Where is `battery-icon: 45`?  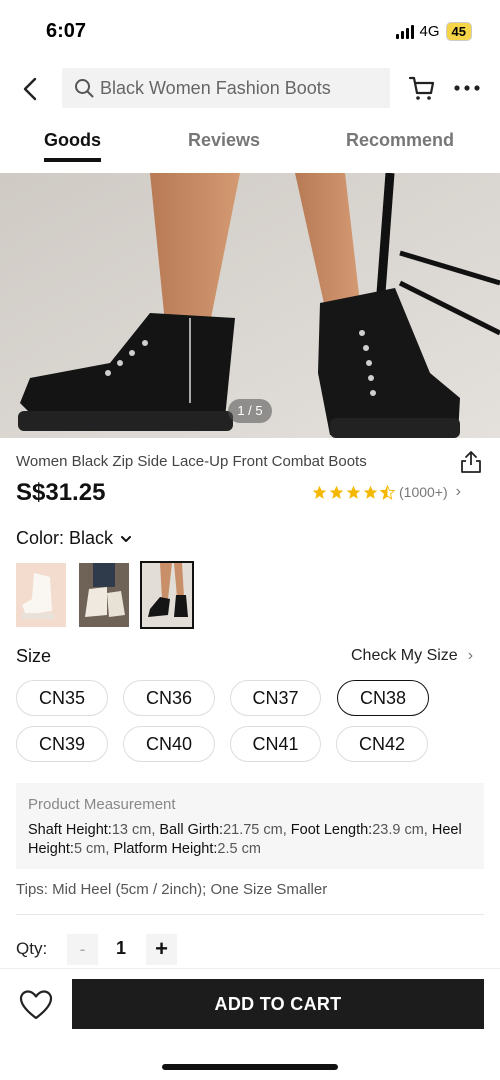
battery-icon: 45 is located at coordinates (458, 31).